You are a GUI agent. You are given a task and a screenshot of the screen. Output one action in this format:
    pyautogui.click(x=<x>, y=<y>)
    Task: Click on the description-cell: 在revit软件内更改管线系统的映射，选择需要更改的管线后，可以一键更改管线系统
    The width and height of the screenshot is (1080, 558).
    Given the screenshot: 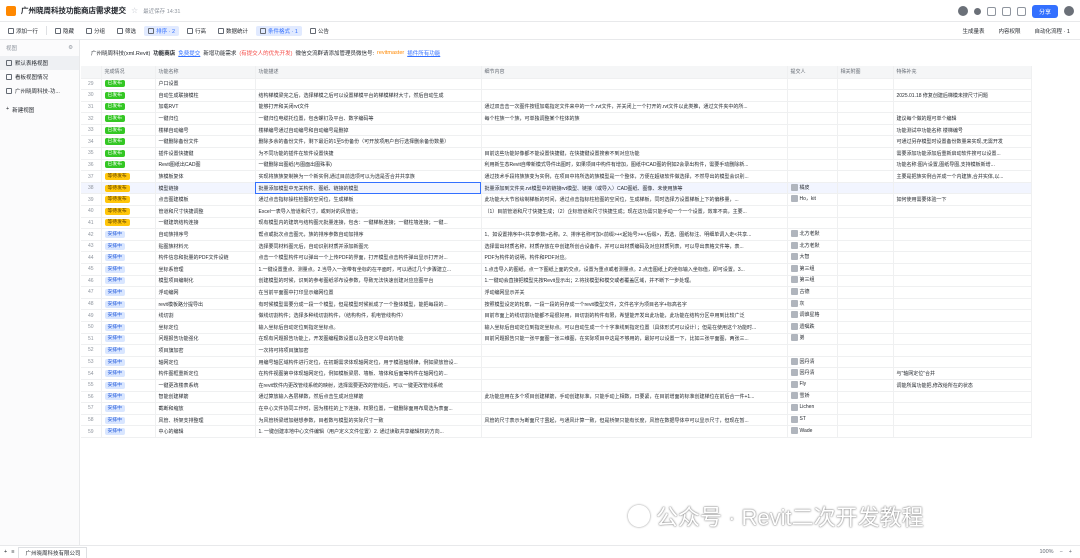 What is the action you would take?
    pyautogui.click(x=368, y=385)
    